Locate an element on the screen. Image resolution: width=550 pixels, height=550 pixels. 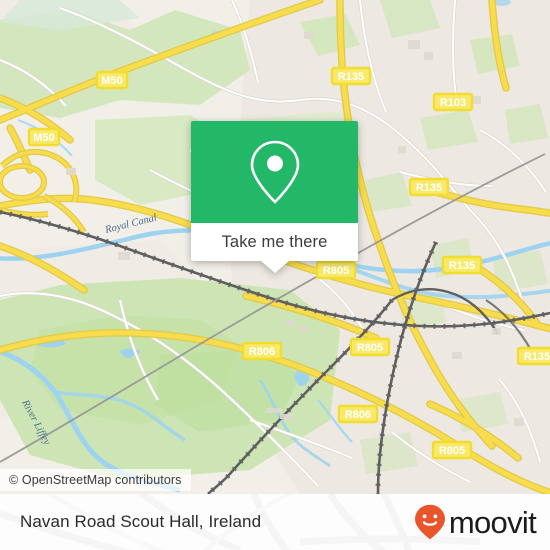
footer-bar: Navan Road Scout Hall, Ireland moovit is located at coordinates (275, 522).